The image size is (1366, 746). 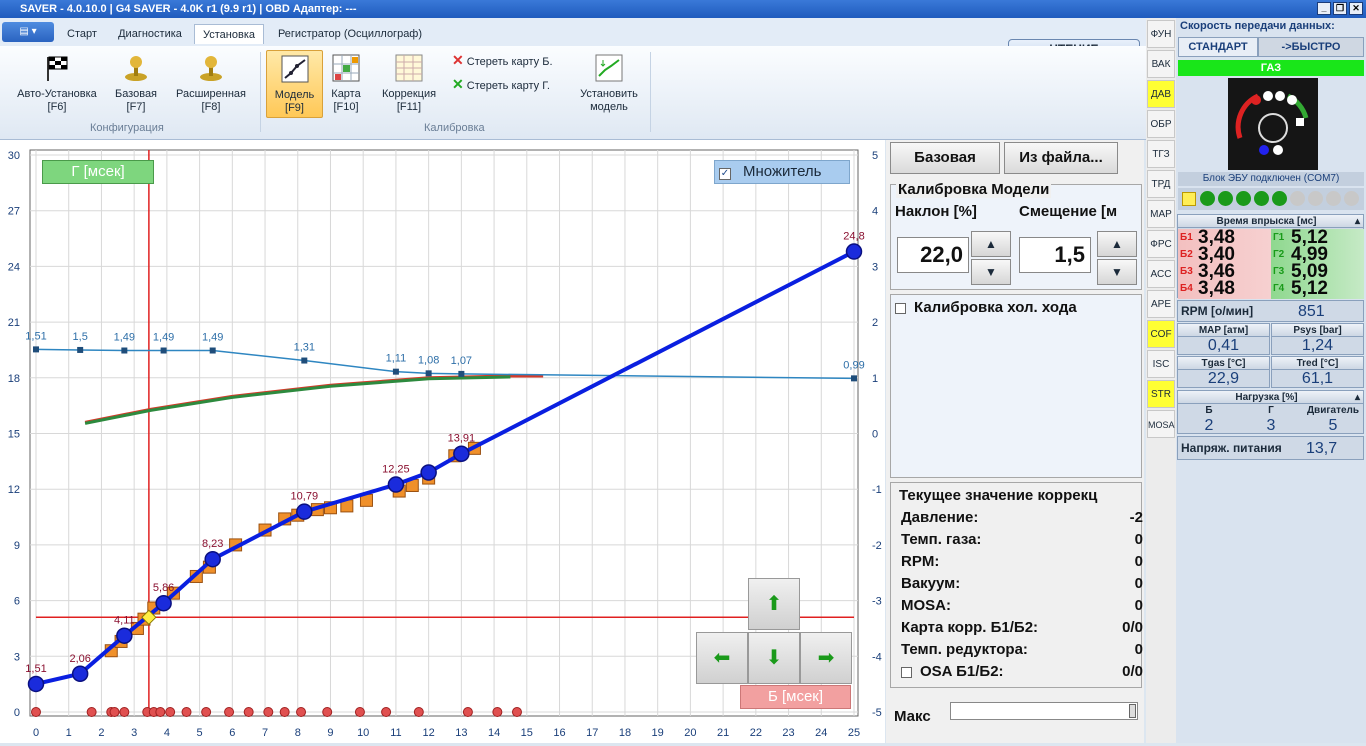 What do you see at coordinates (512, 85) in the screenshot?
I see `erase-map-g-button: ✕ Стереть карту Г.` at bounding box center [512, 85].